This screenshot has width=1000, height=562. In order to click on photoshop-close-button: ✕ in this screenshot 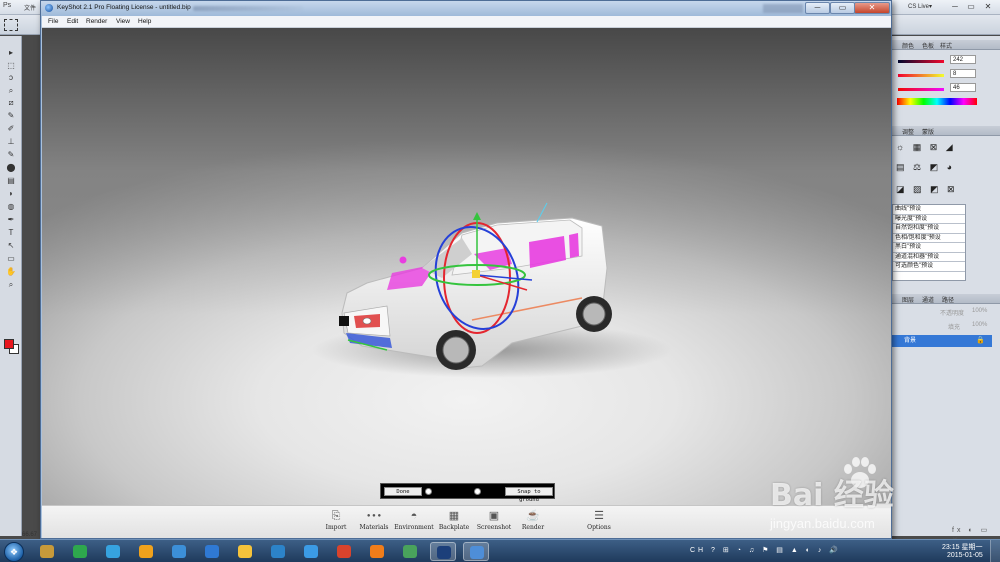, I will do `click(988, 7)`.